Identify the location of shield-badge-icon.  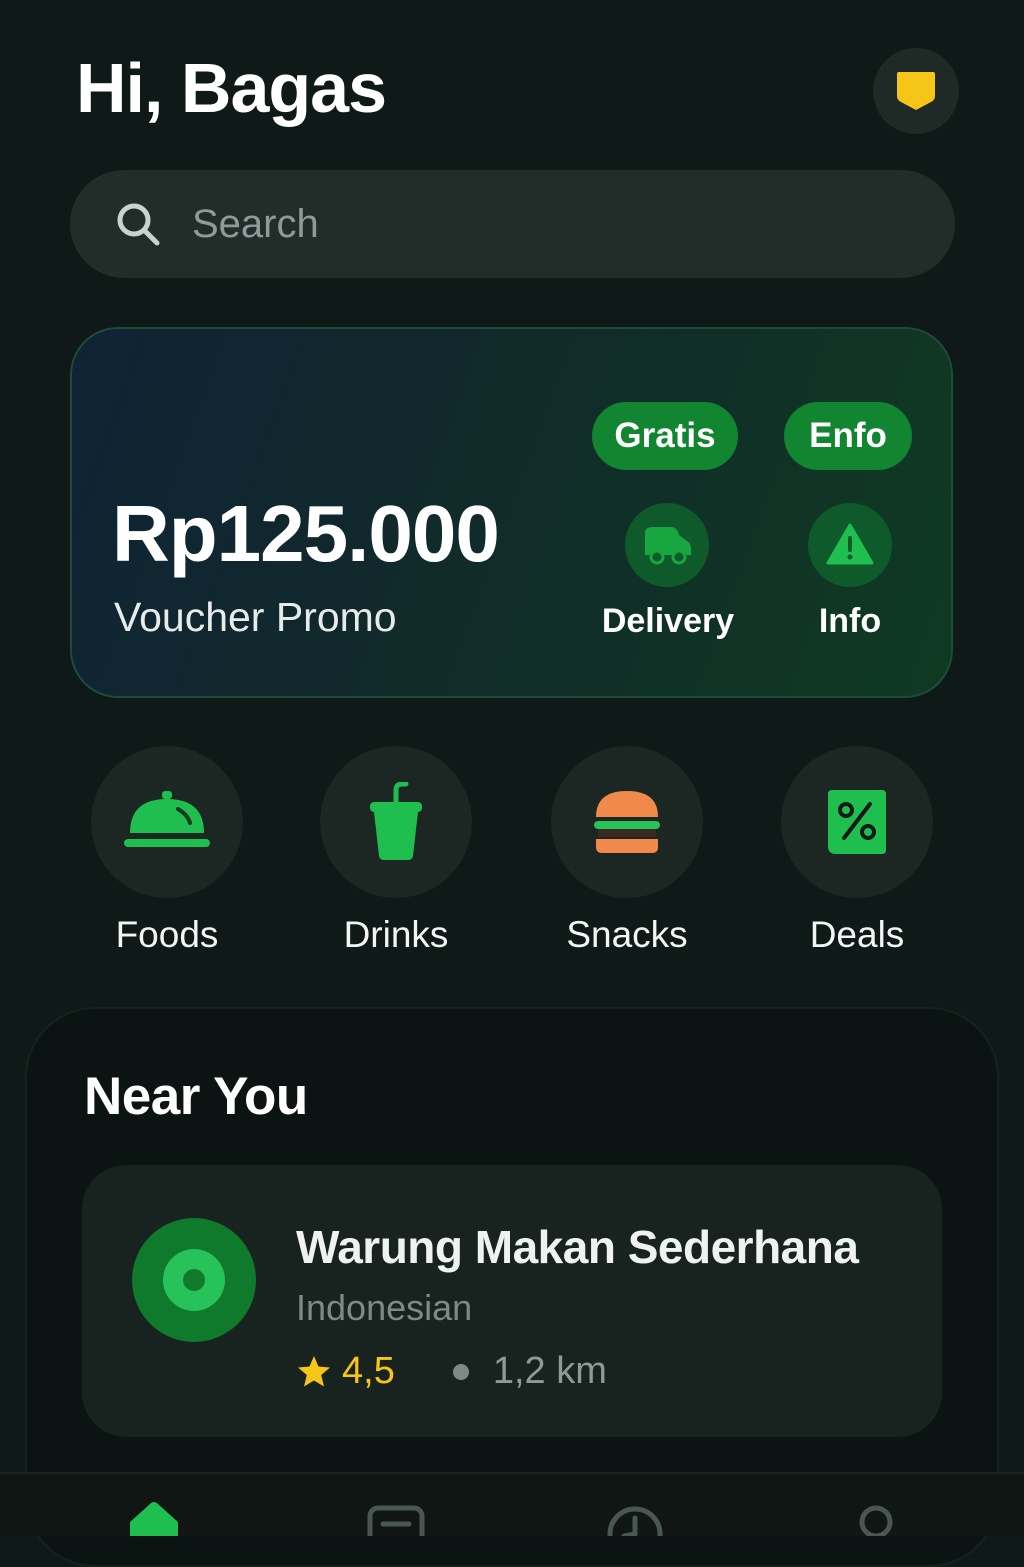
(916, 91).